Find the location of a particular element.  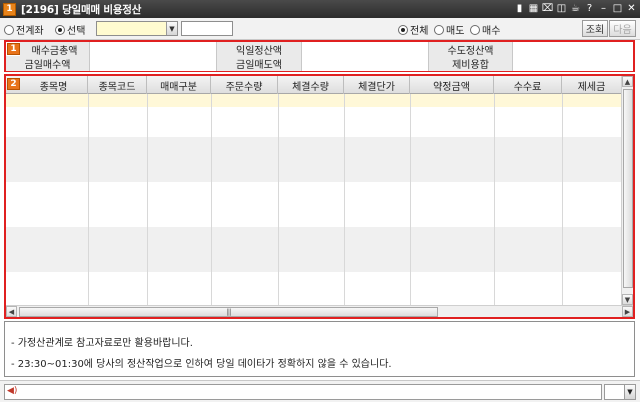

alert-icon: ☕ is located at coordinates (575, 8).